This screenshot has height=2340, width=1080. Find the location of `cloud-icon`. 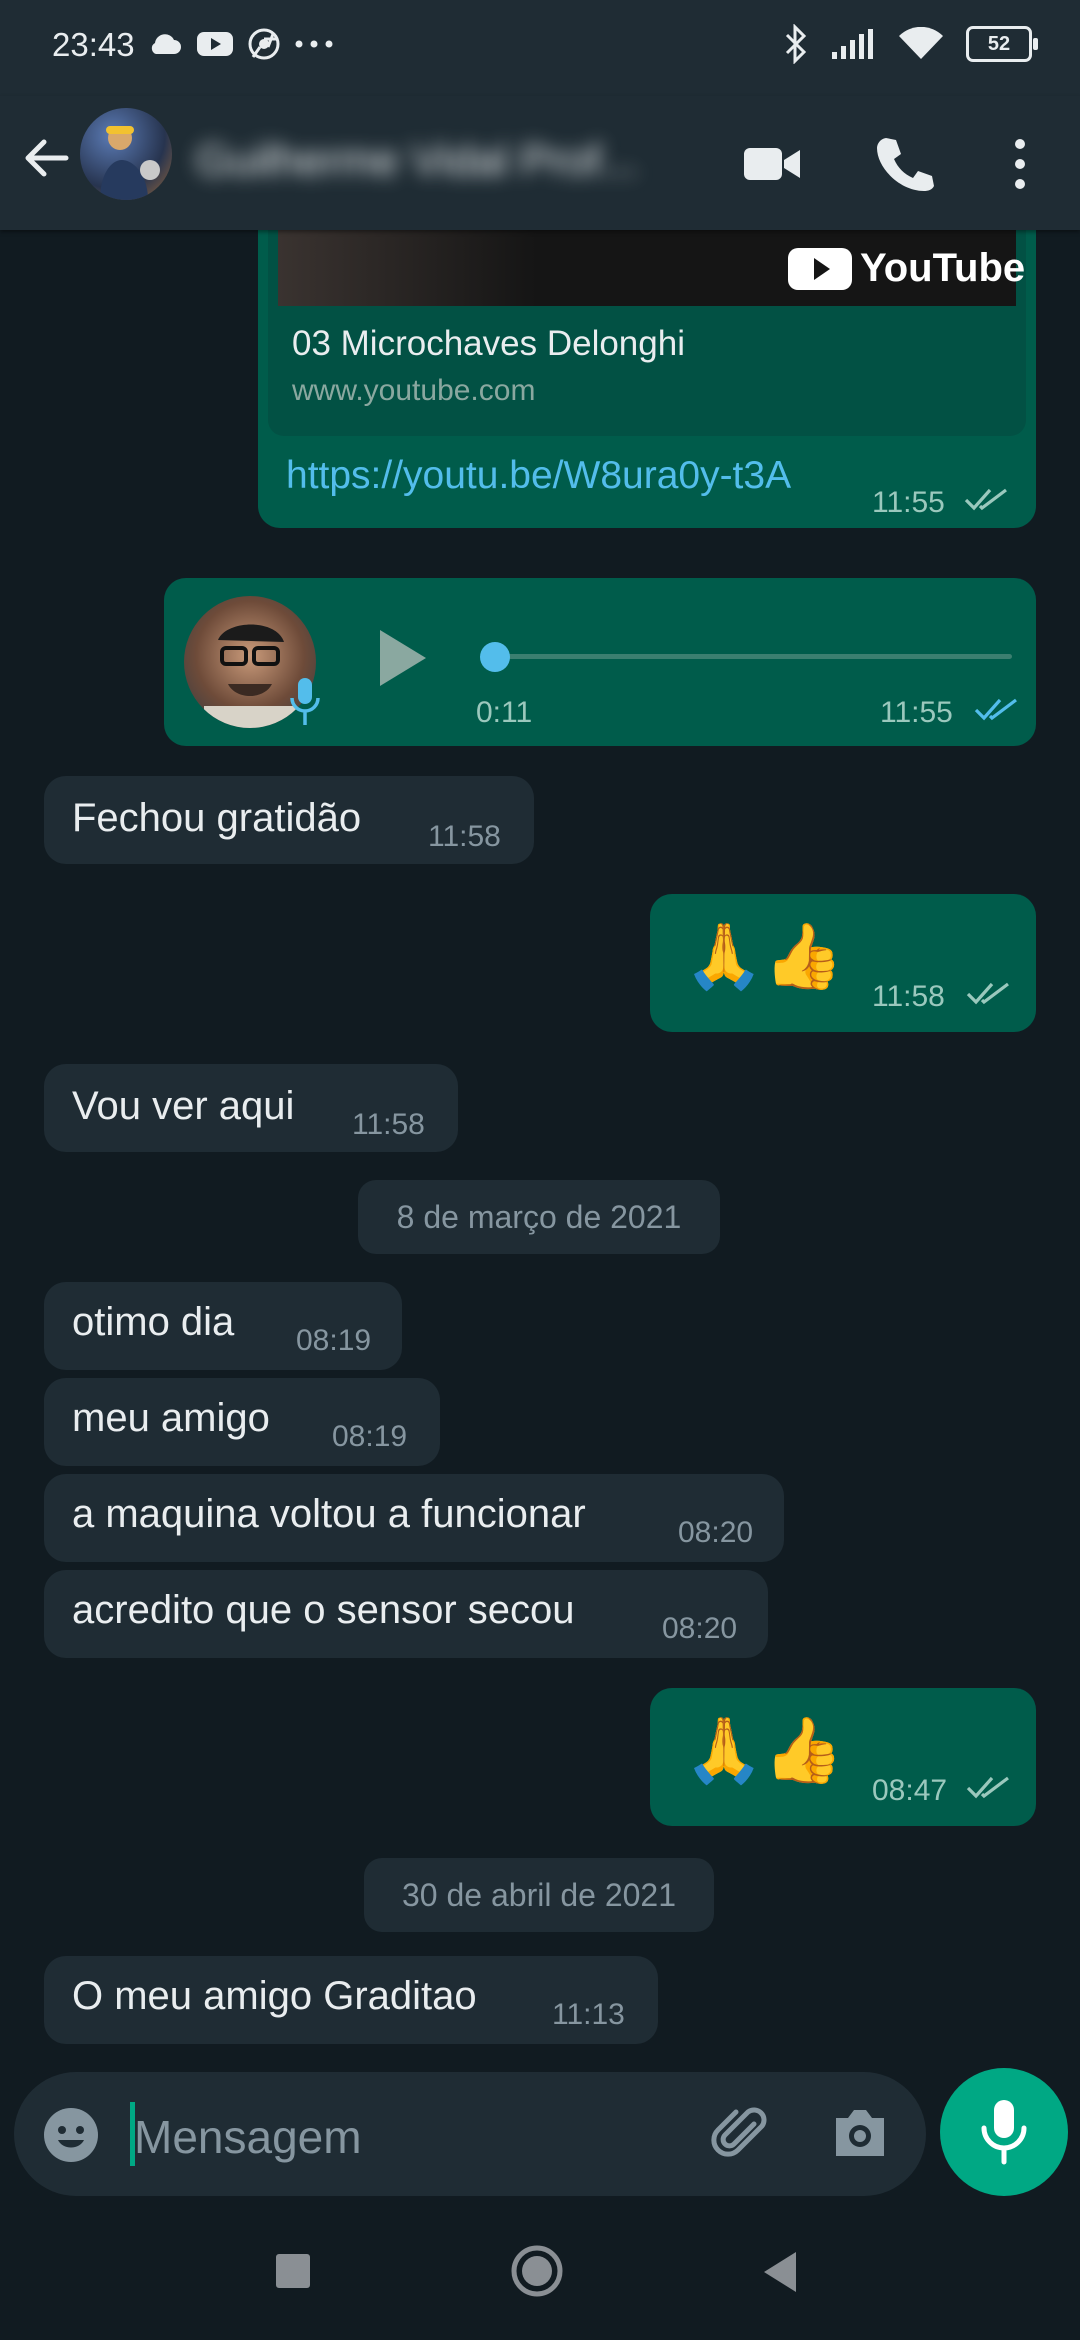

cloud-icon is located at coordinates (166, 44).